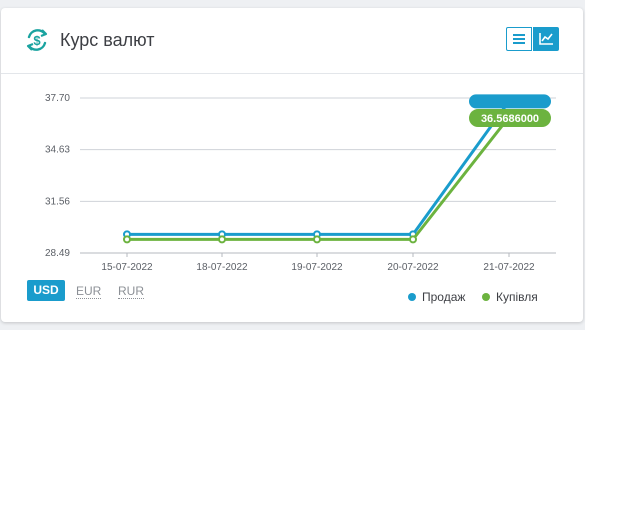 The image size is (640, 512). I want to click on x-tick-label: 19-07-2022, so click(317, 267).